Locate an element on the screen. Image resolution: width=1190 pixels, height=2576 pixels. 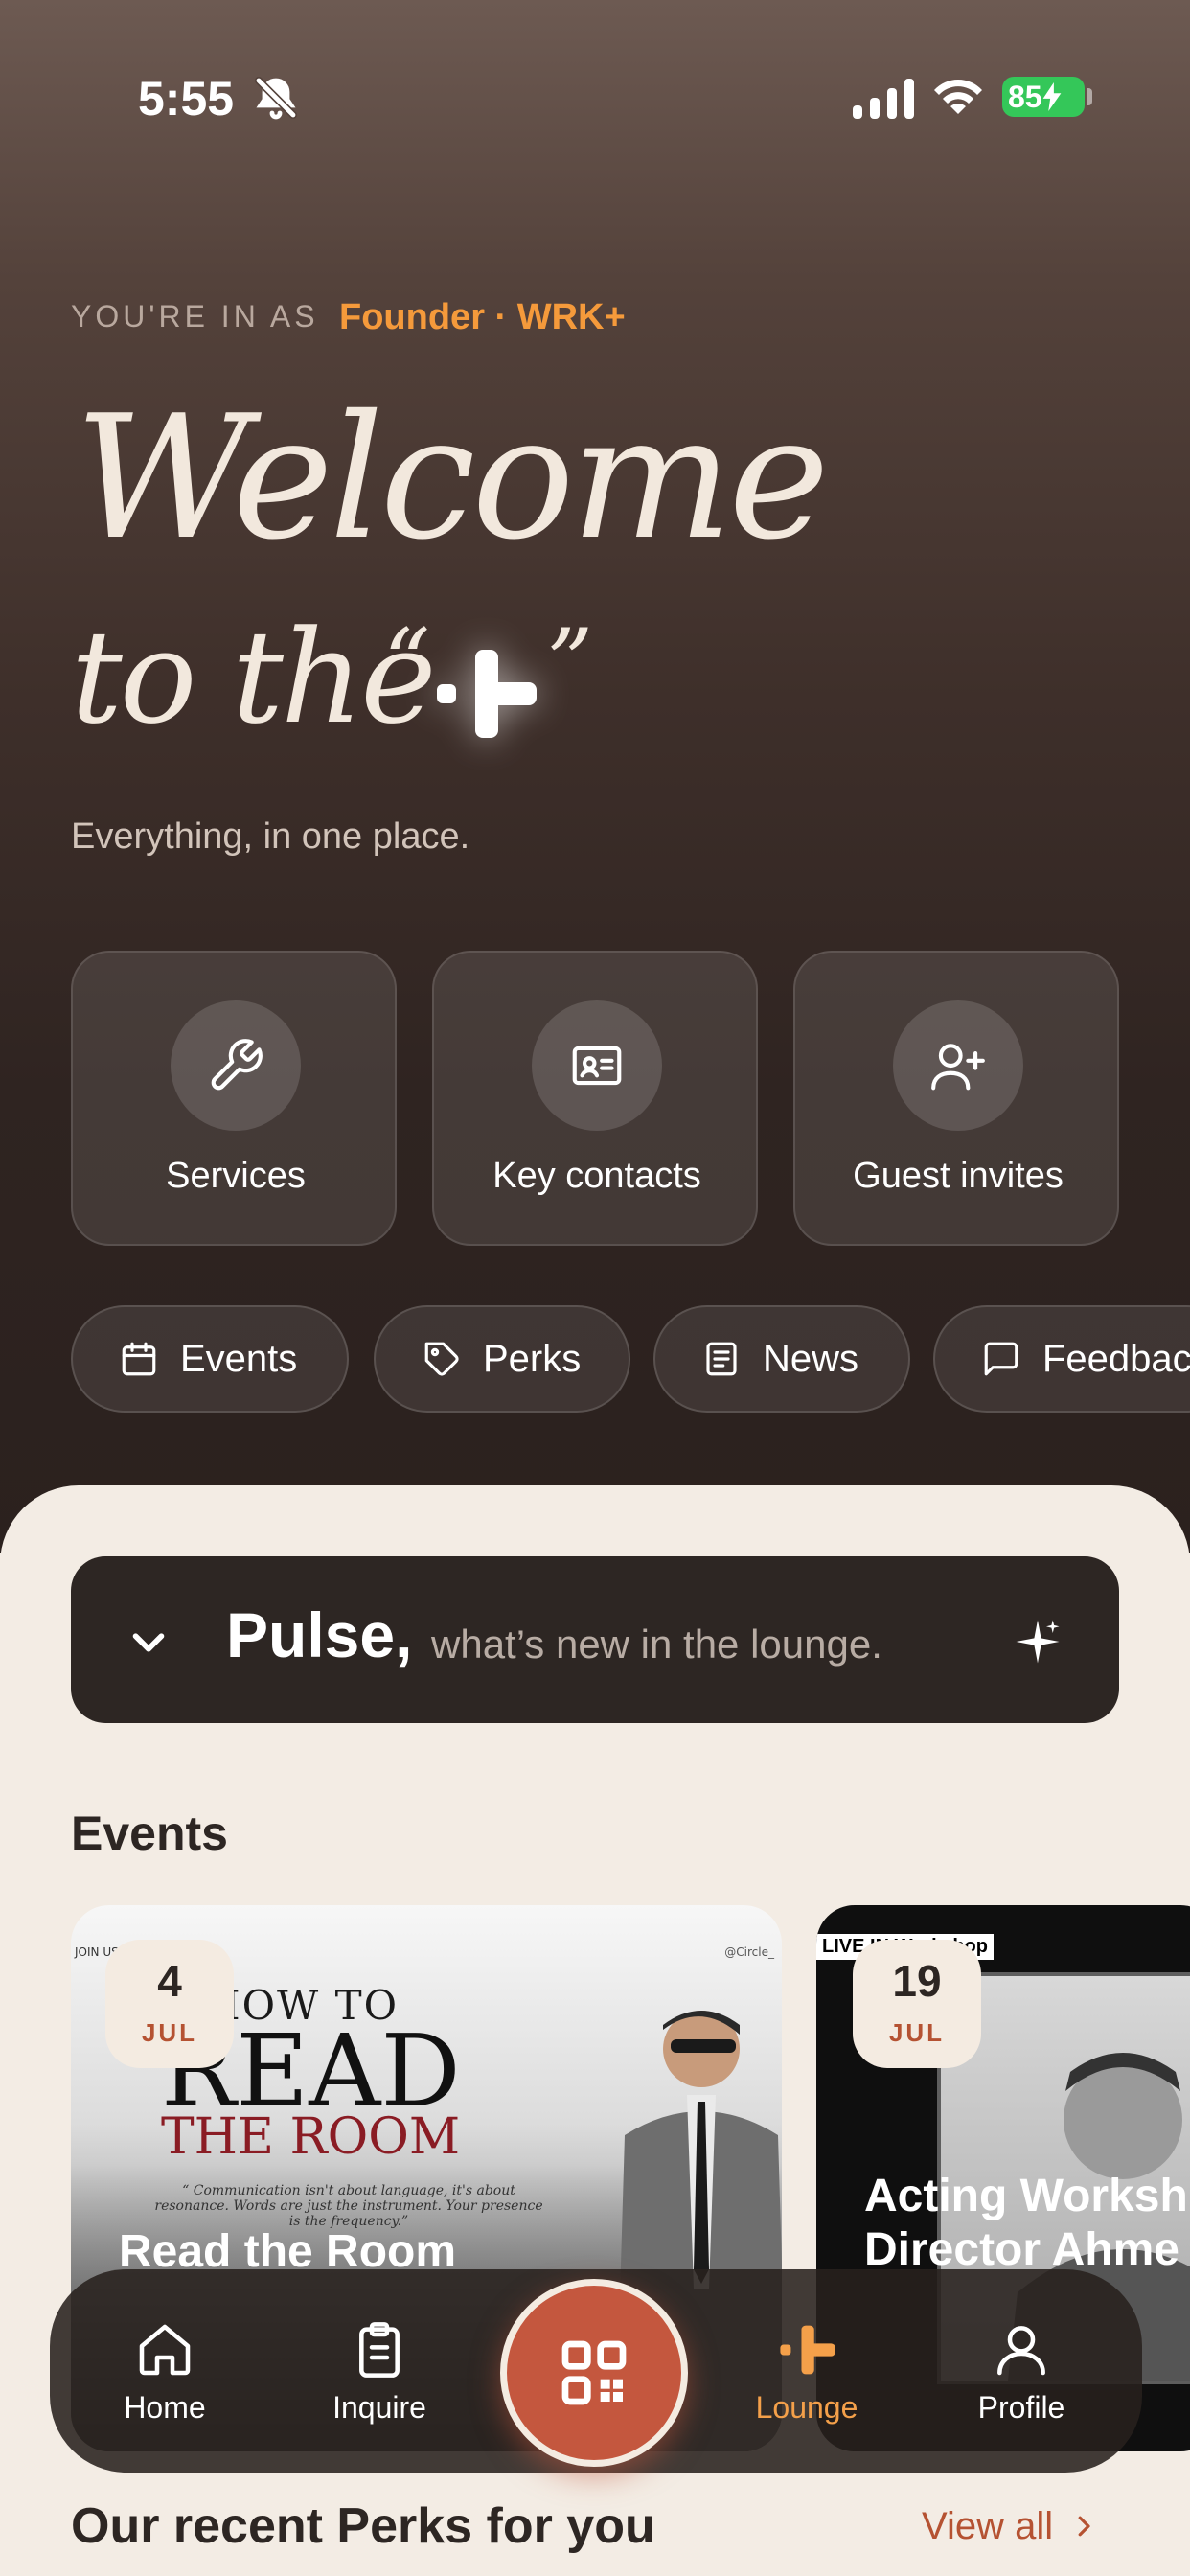
tag-icon is located at coordinates (442, 1359).